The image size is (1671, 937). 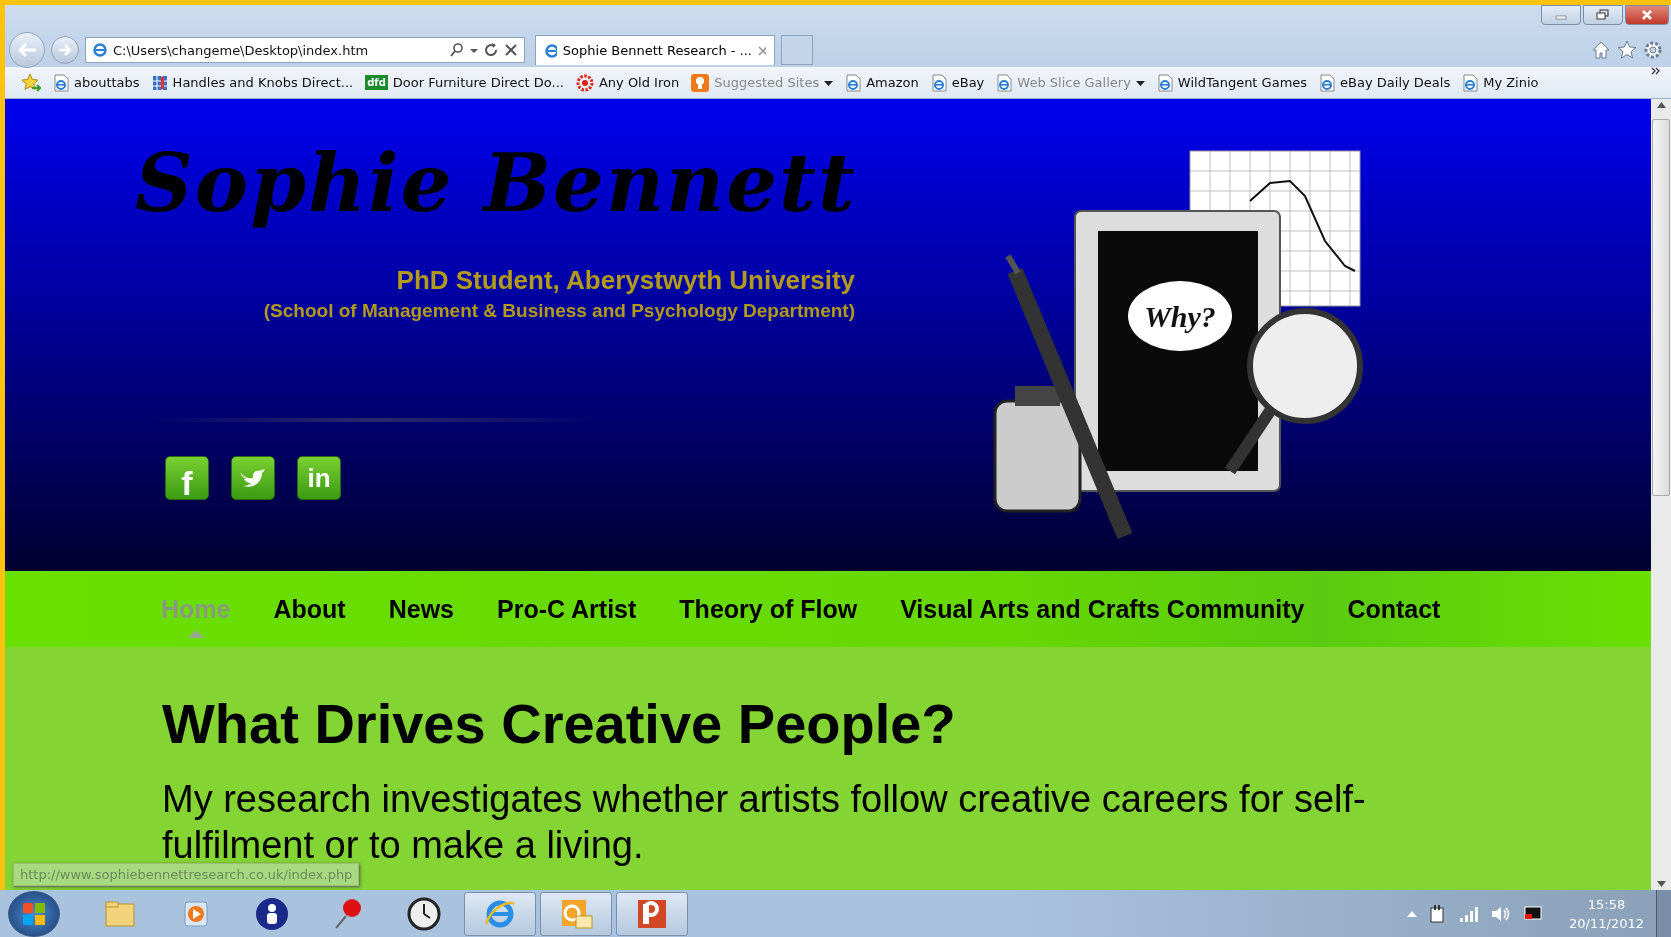 I want to click on favorite-link: My Zinio, so click(x=1500, y=82).